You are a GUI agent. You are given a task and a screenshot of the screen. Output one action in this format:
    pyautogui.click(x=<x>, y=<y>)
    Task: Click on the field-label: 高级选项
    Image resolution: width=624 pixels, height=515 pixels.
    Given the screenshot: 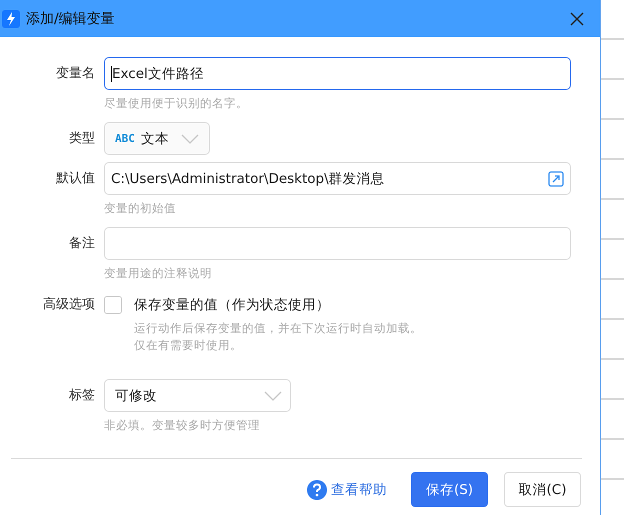 What is the action you would take?
    pyautogui.click(x=69, y=305)
    